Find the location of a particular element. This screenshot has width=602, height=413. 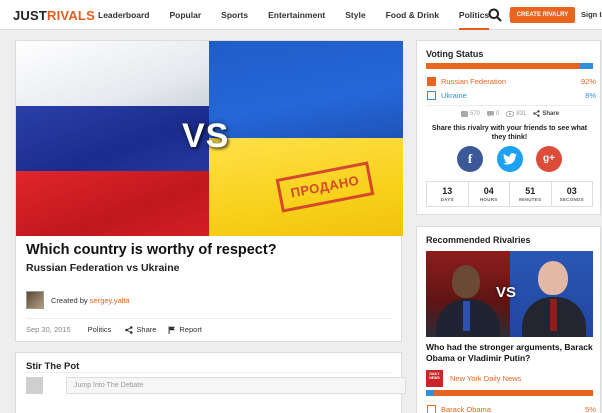

created-by-text: Created by sergey.yalta is located at coordinates (90, 300).